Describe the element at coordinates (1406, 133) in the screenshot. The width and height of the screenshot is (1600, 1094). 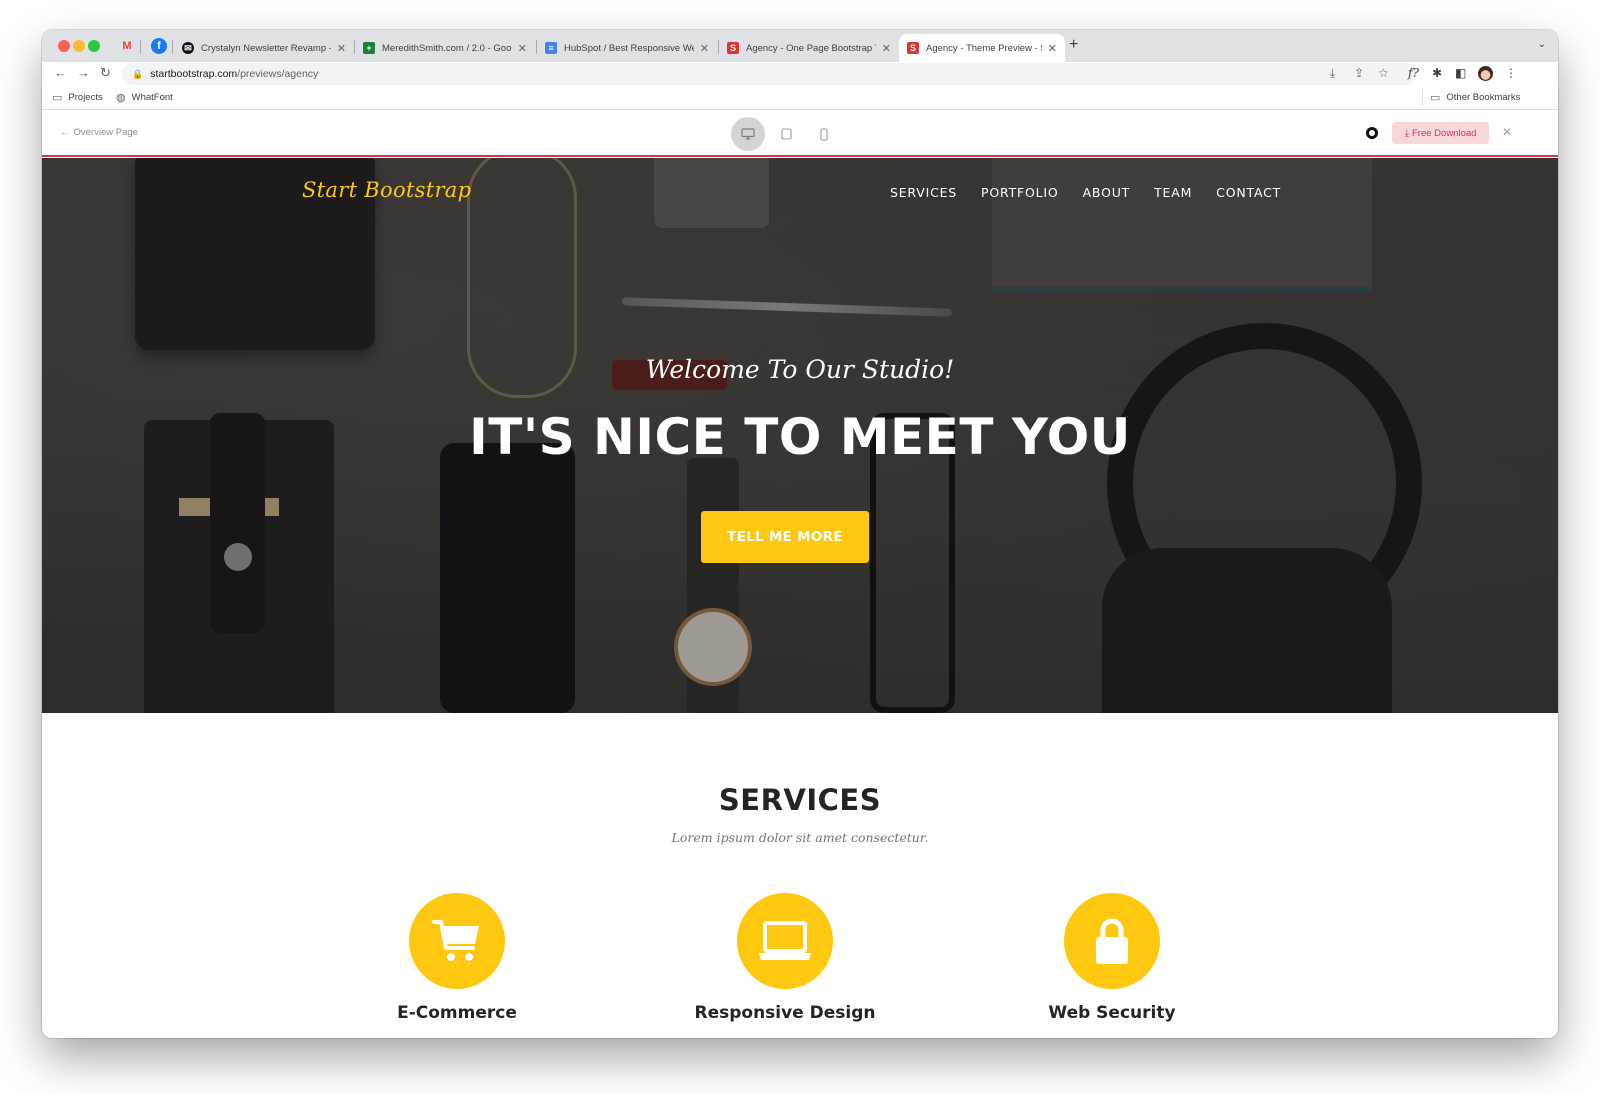
I see `download-icon: ⤓` at that location.